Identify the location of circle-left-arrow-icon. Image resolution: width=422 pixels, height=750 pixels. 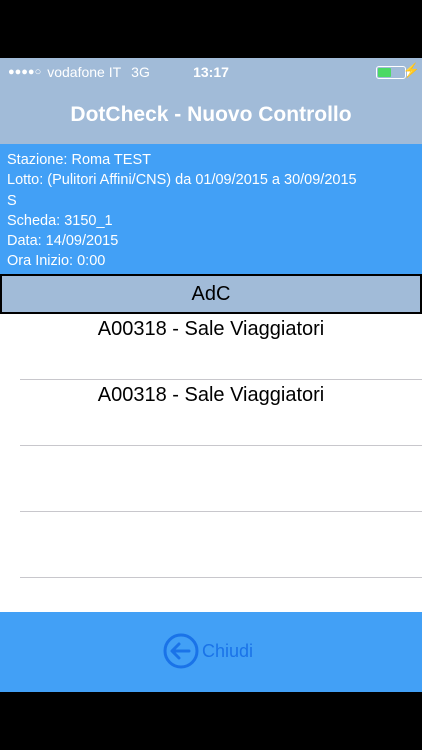
(181, 651).